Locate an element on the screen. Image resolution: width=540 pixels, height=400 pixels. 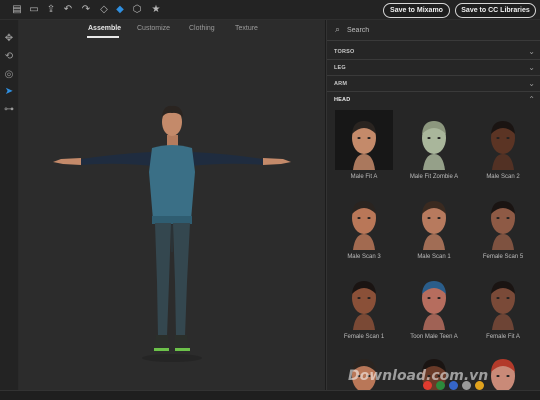
head-item: Toon Male Teen A is located at coordinates (434, 306).